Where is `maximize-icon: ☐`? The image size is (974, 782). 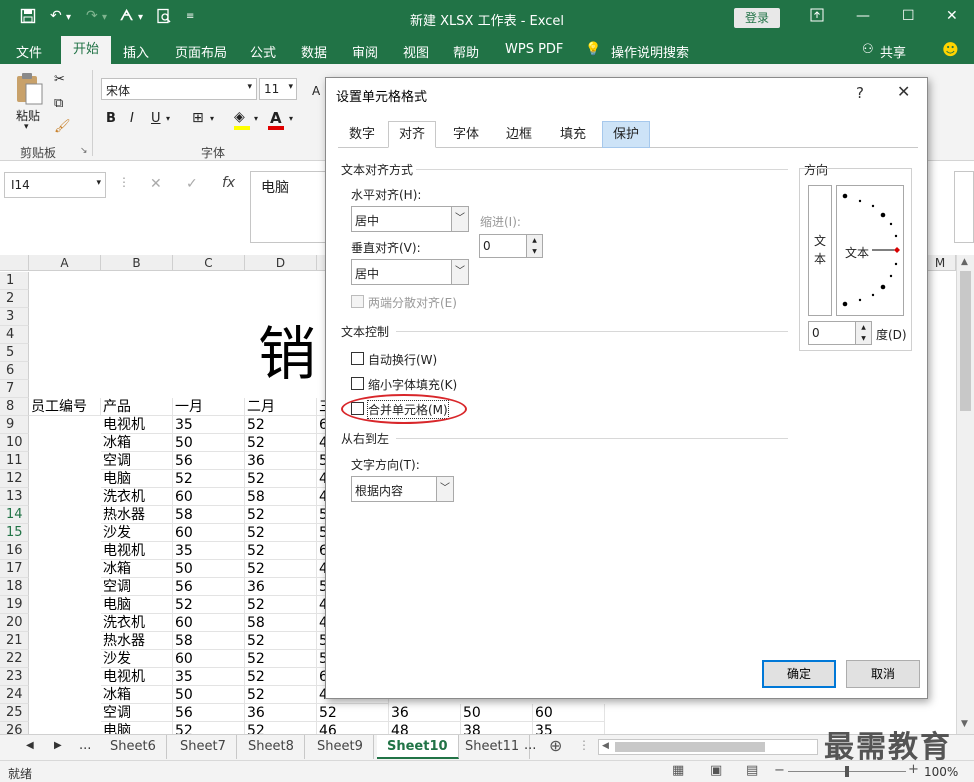
maximize-icon: ☐ is located at coordinates (908, 16).